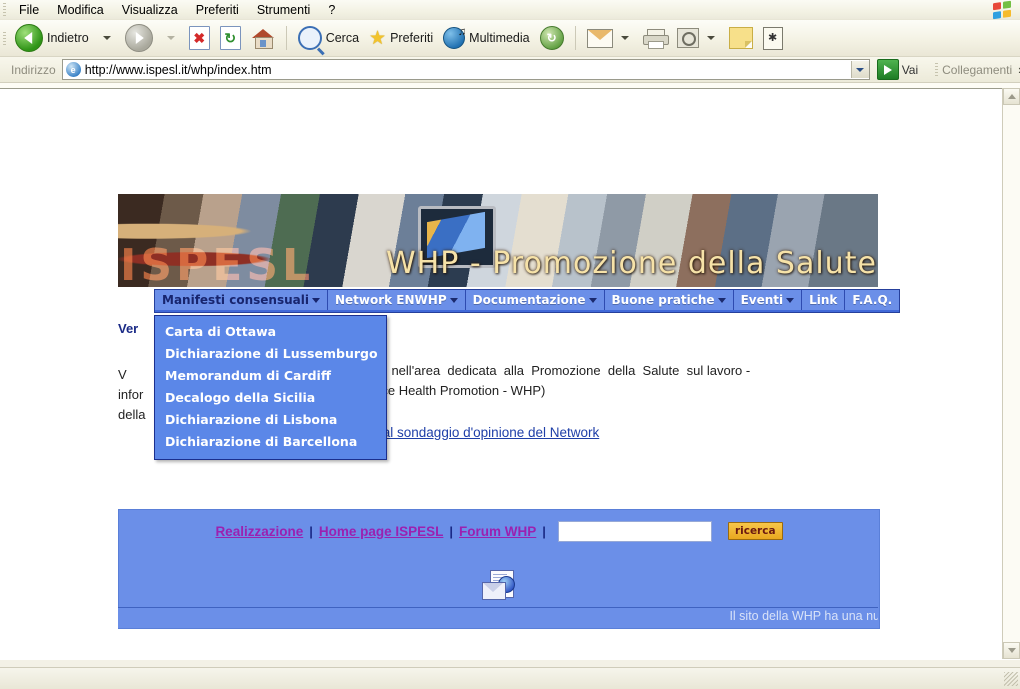 Image resolution: width=1020 pixels, height=689 pixels. I want to click on page-favicon-icon: e, so click(73, 69).